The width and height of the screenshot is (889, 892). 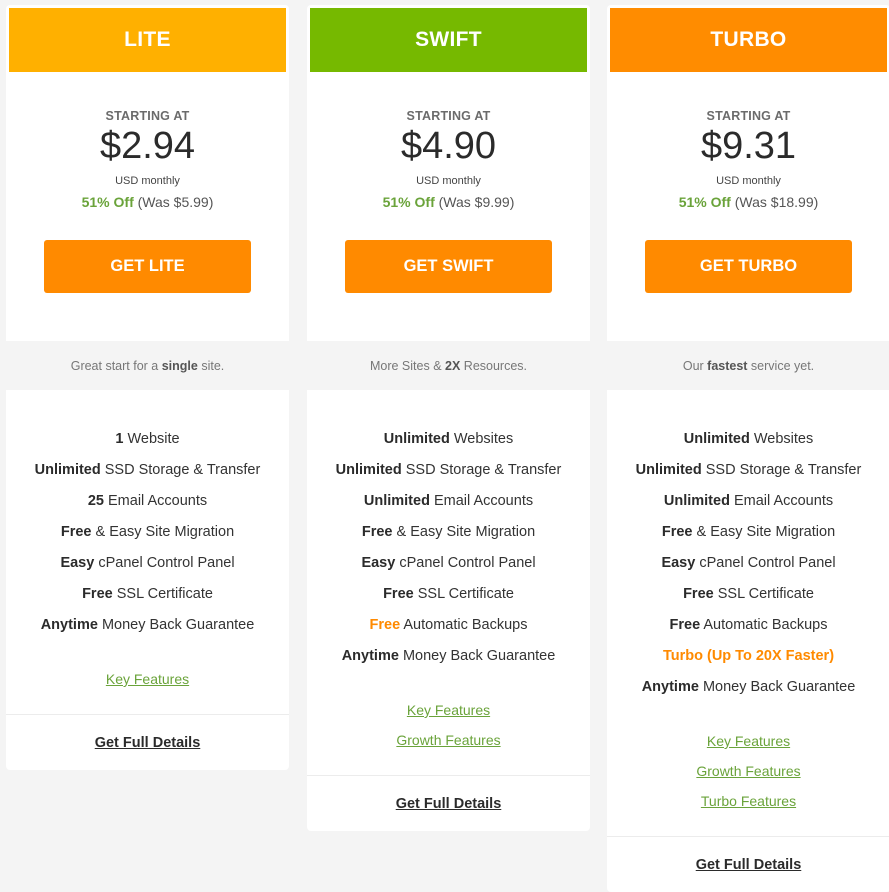 I want to click on get-swift-button: GET SWIFT, so click(x=448, y=266).